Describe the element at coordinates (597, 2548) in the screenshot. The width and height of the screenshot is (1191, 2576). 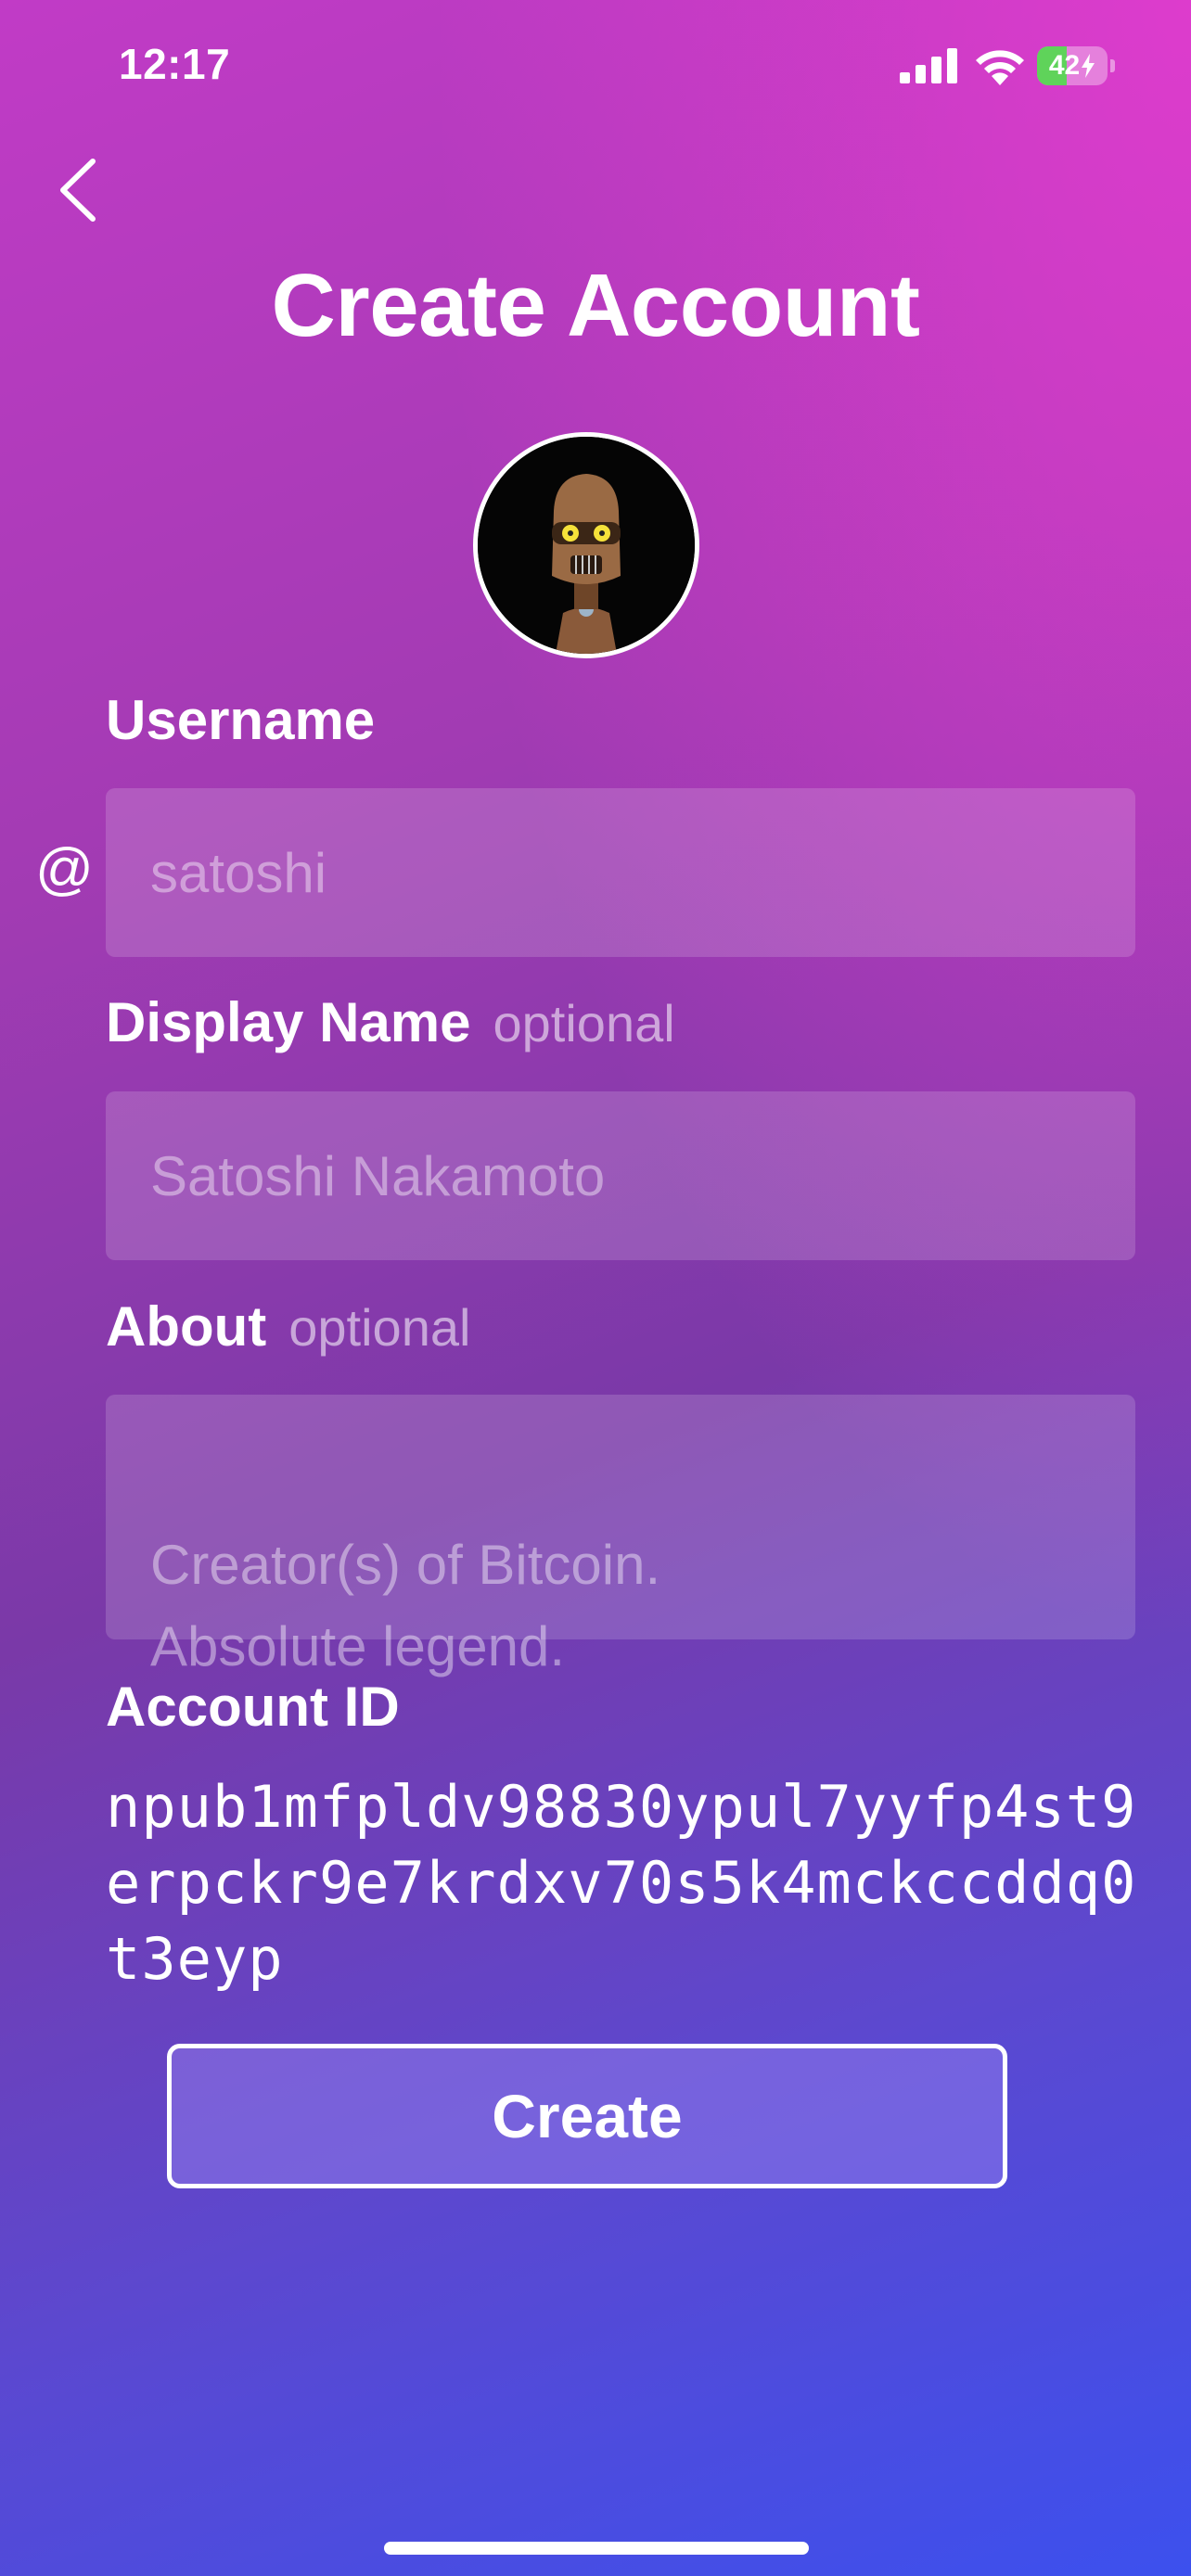
I see `home-indicator` at that location.